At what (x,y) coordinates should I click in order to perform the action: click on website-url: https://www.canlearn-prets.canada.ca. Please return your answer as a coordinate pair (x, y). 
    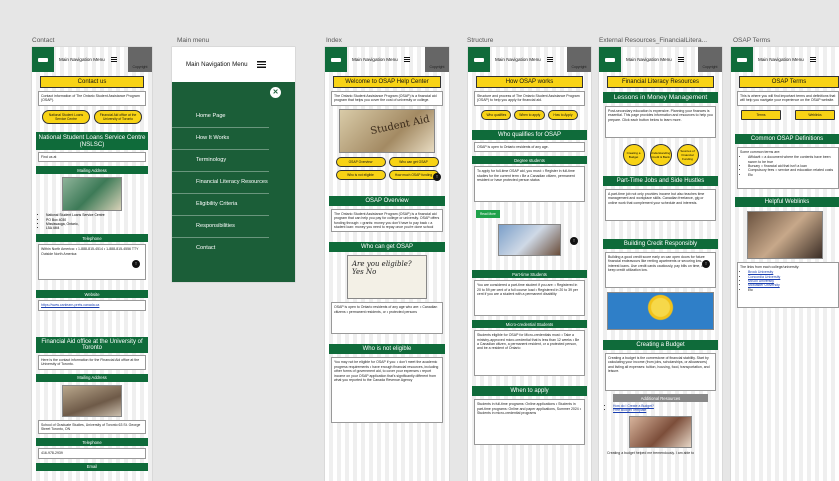
    Looking at the image, I should click on (92, 305).